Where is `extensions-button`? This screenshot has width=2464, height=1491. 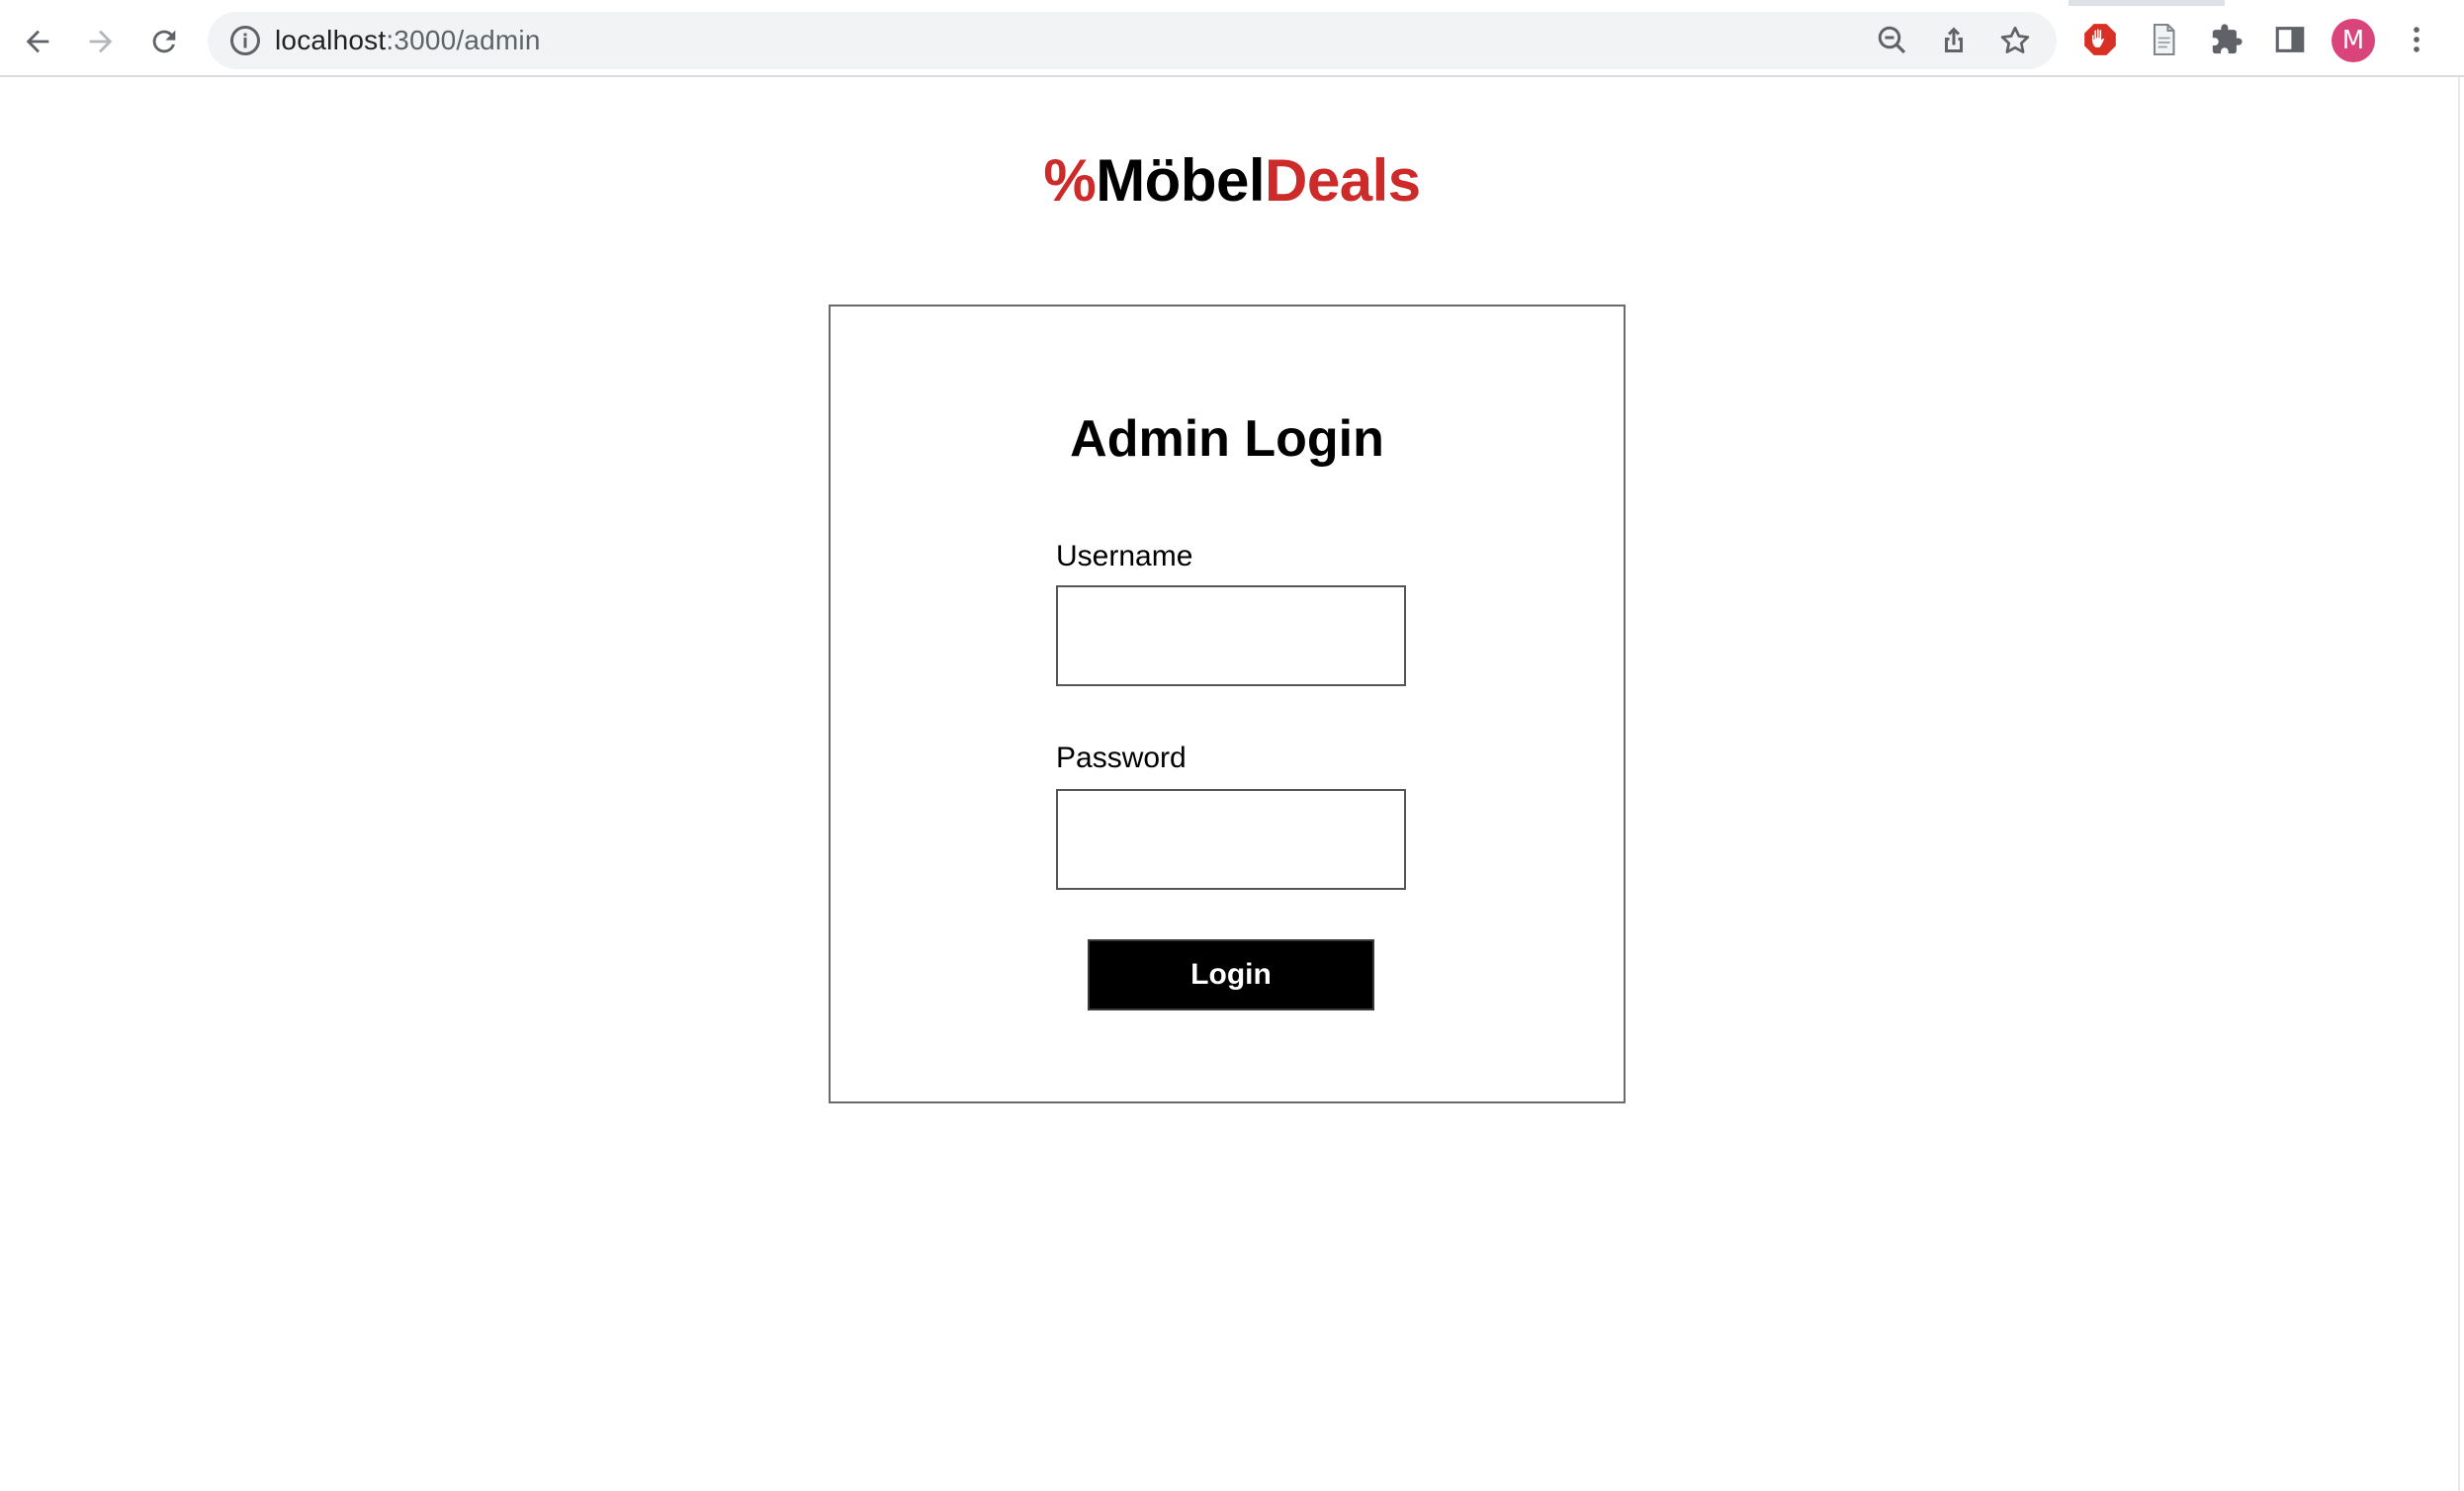
extensions-button is located at coordinates (2226, 39).